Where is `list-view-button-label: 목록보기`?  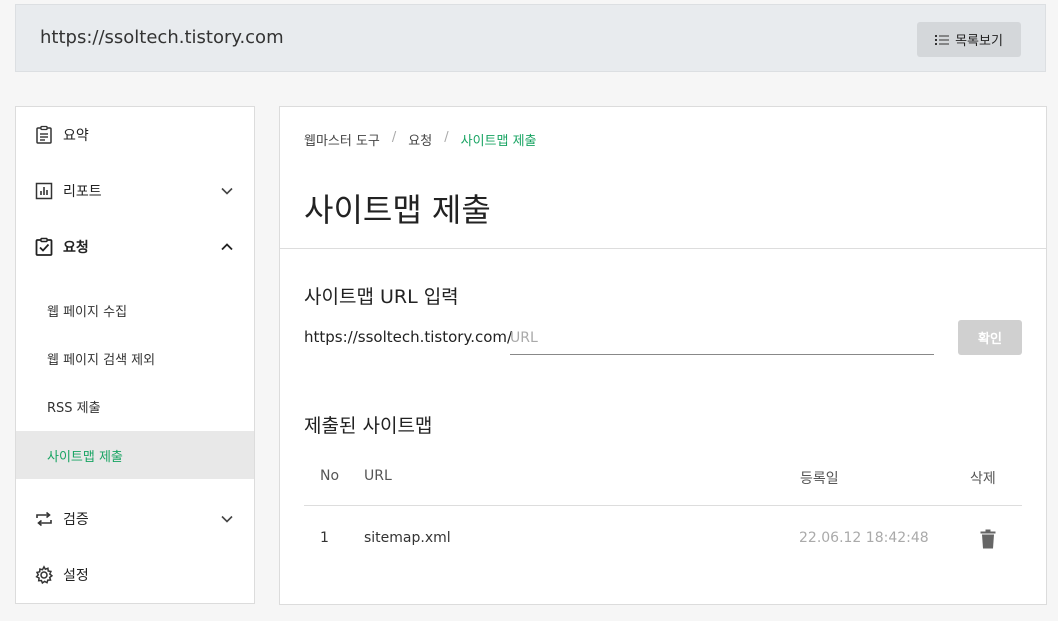 list-view-button-label: 목록보기 is located at coordinates (979, 41).